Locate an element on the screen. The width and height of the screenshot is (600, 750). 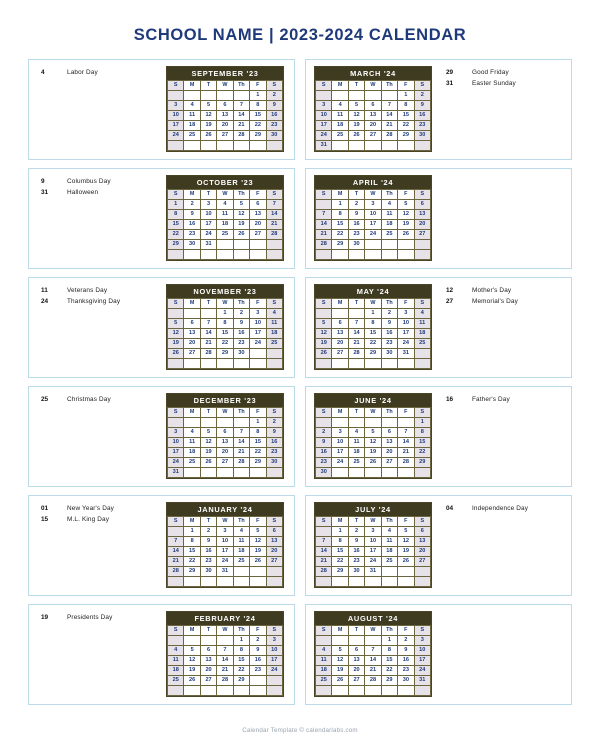
day-cell: 9 is located at coordinates (241, 323).